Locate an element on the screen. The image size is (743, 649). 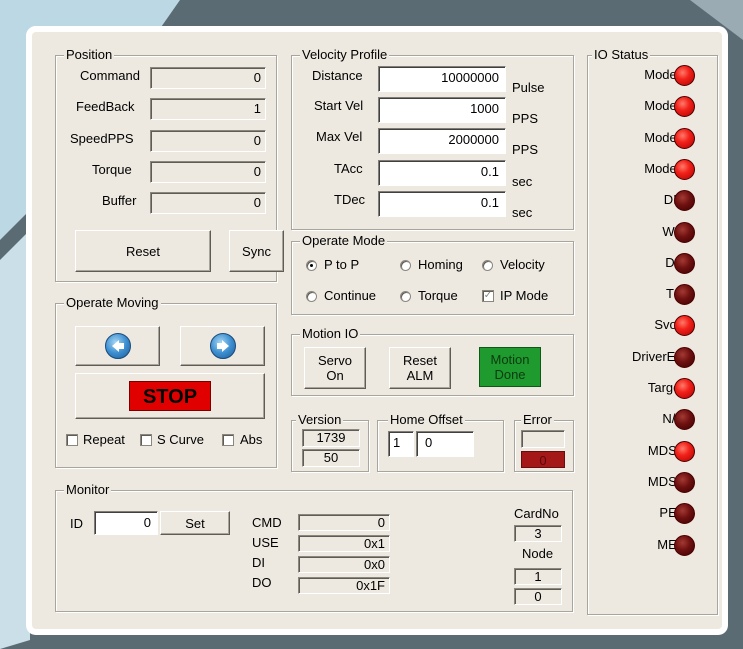
mode-velocity-radio is located at coordinates (487, 265).